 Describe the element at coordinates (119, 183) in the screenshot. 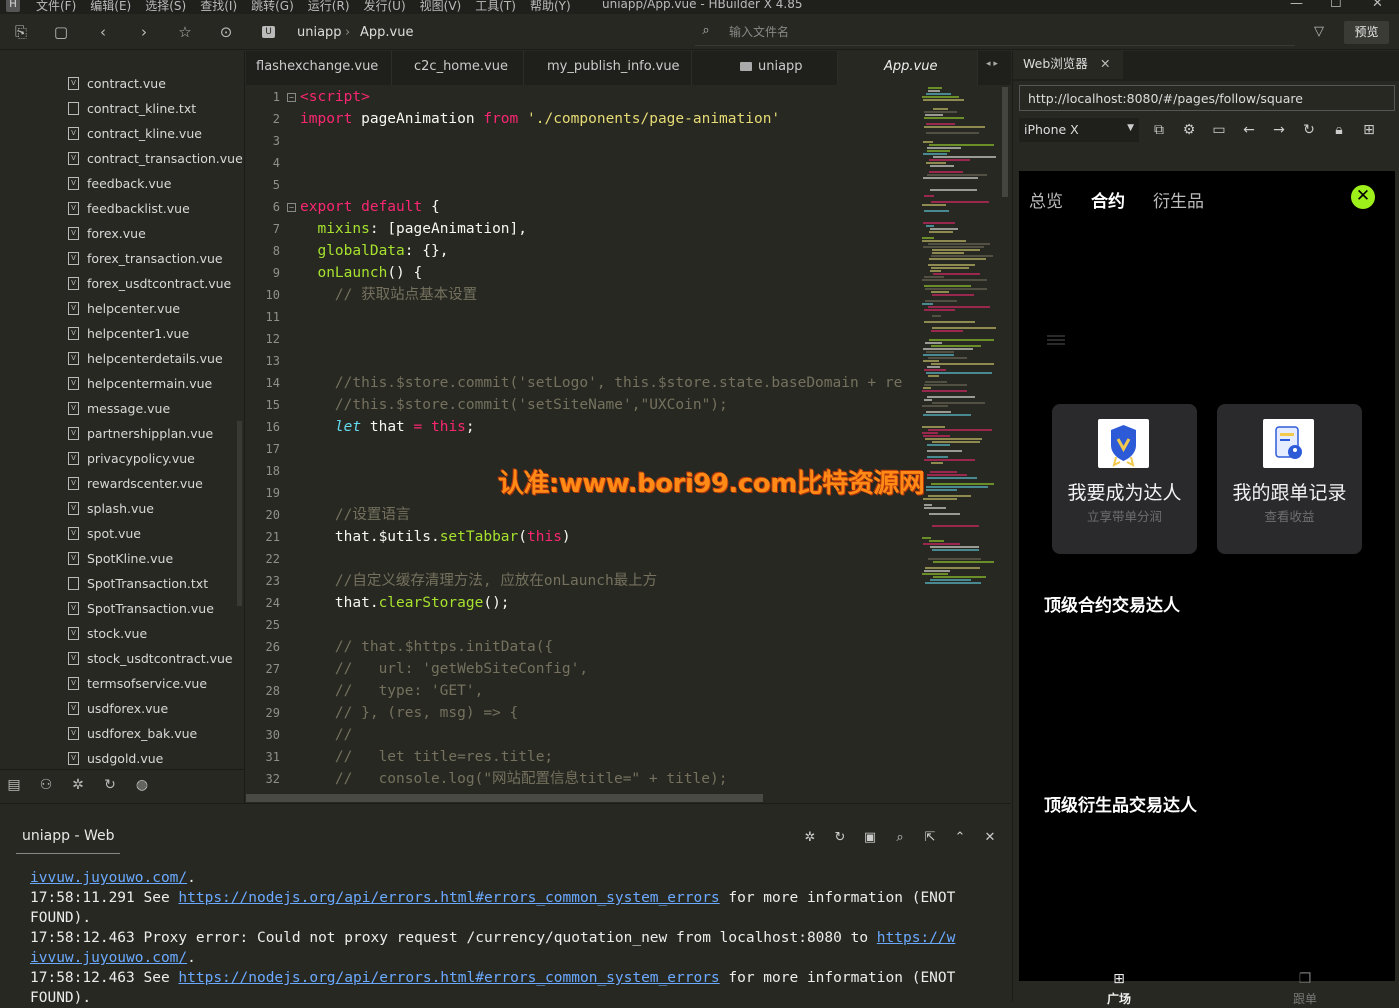

I see `file-item: Vfeedback.vue` at that location.